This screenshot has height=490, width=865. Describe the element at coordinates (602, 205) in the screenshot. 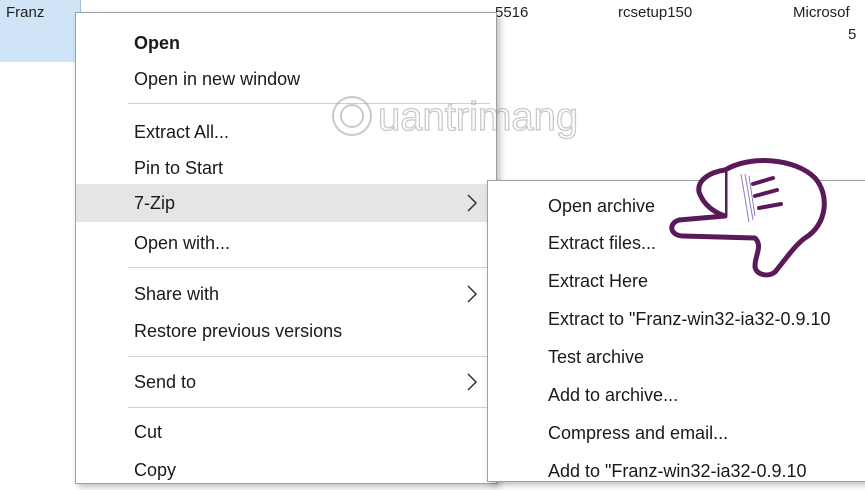

I see `submenu-item-label: Open archive` at that location.